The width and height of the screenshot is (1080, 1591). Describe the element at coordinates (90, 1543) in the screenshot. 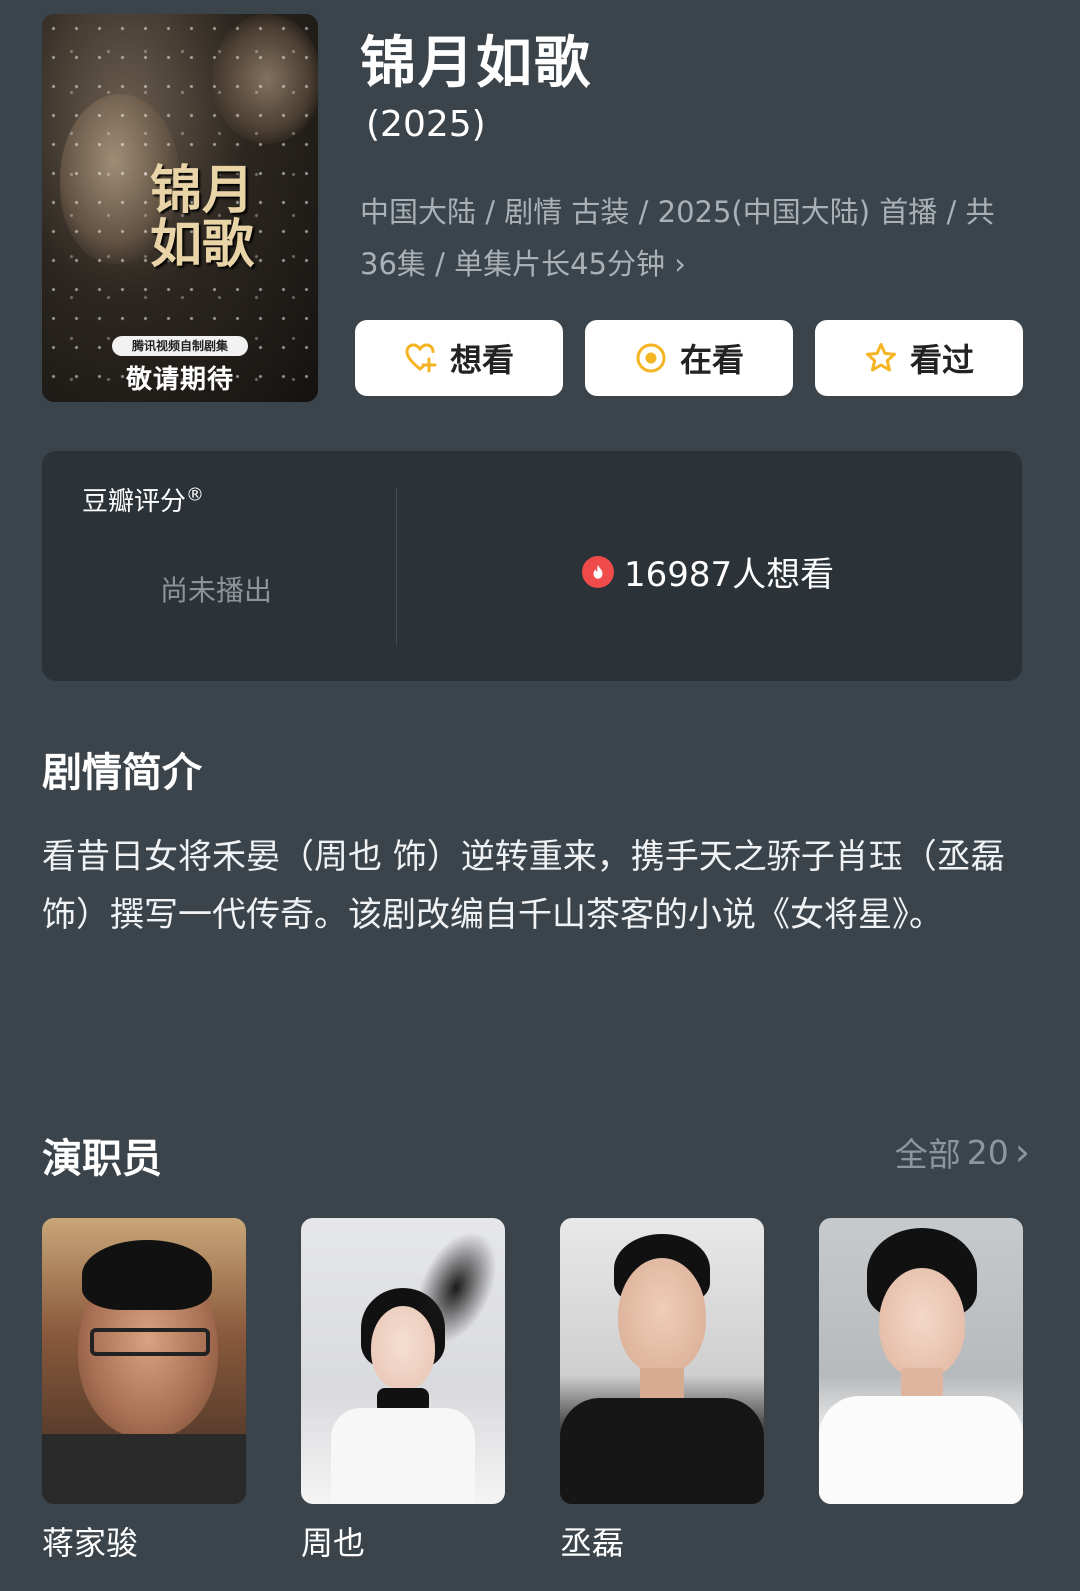

I see `cast-name: 蒋家骏` at that location.